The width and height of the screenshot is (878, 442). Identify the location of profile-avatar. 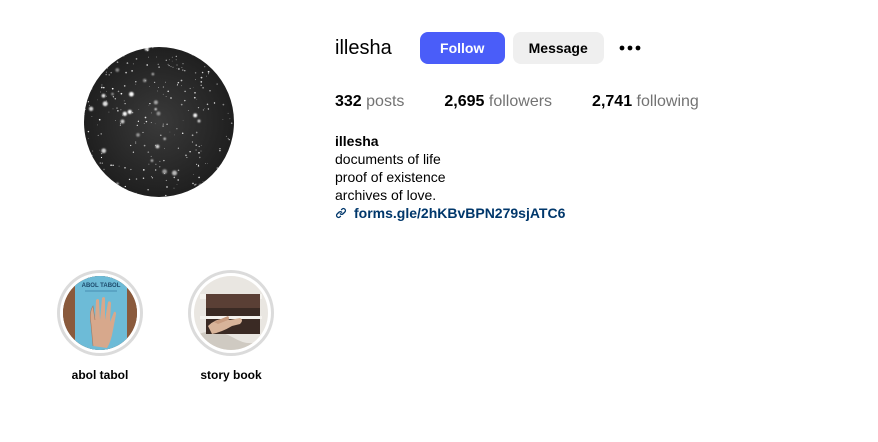
(159, 122).